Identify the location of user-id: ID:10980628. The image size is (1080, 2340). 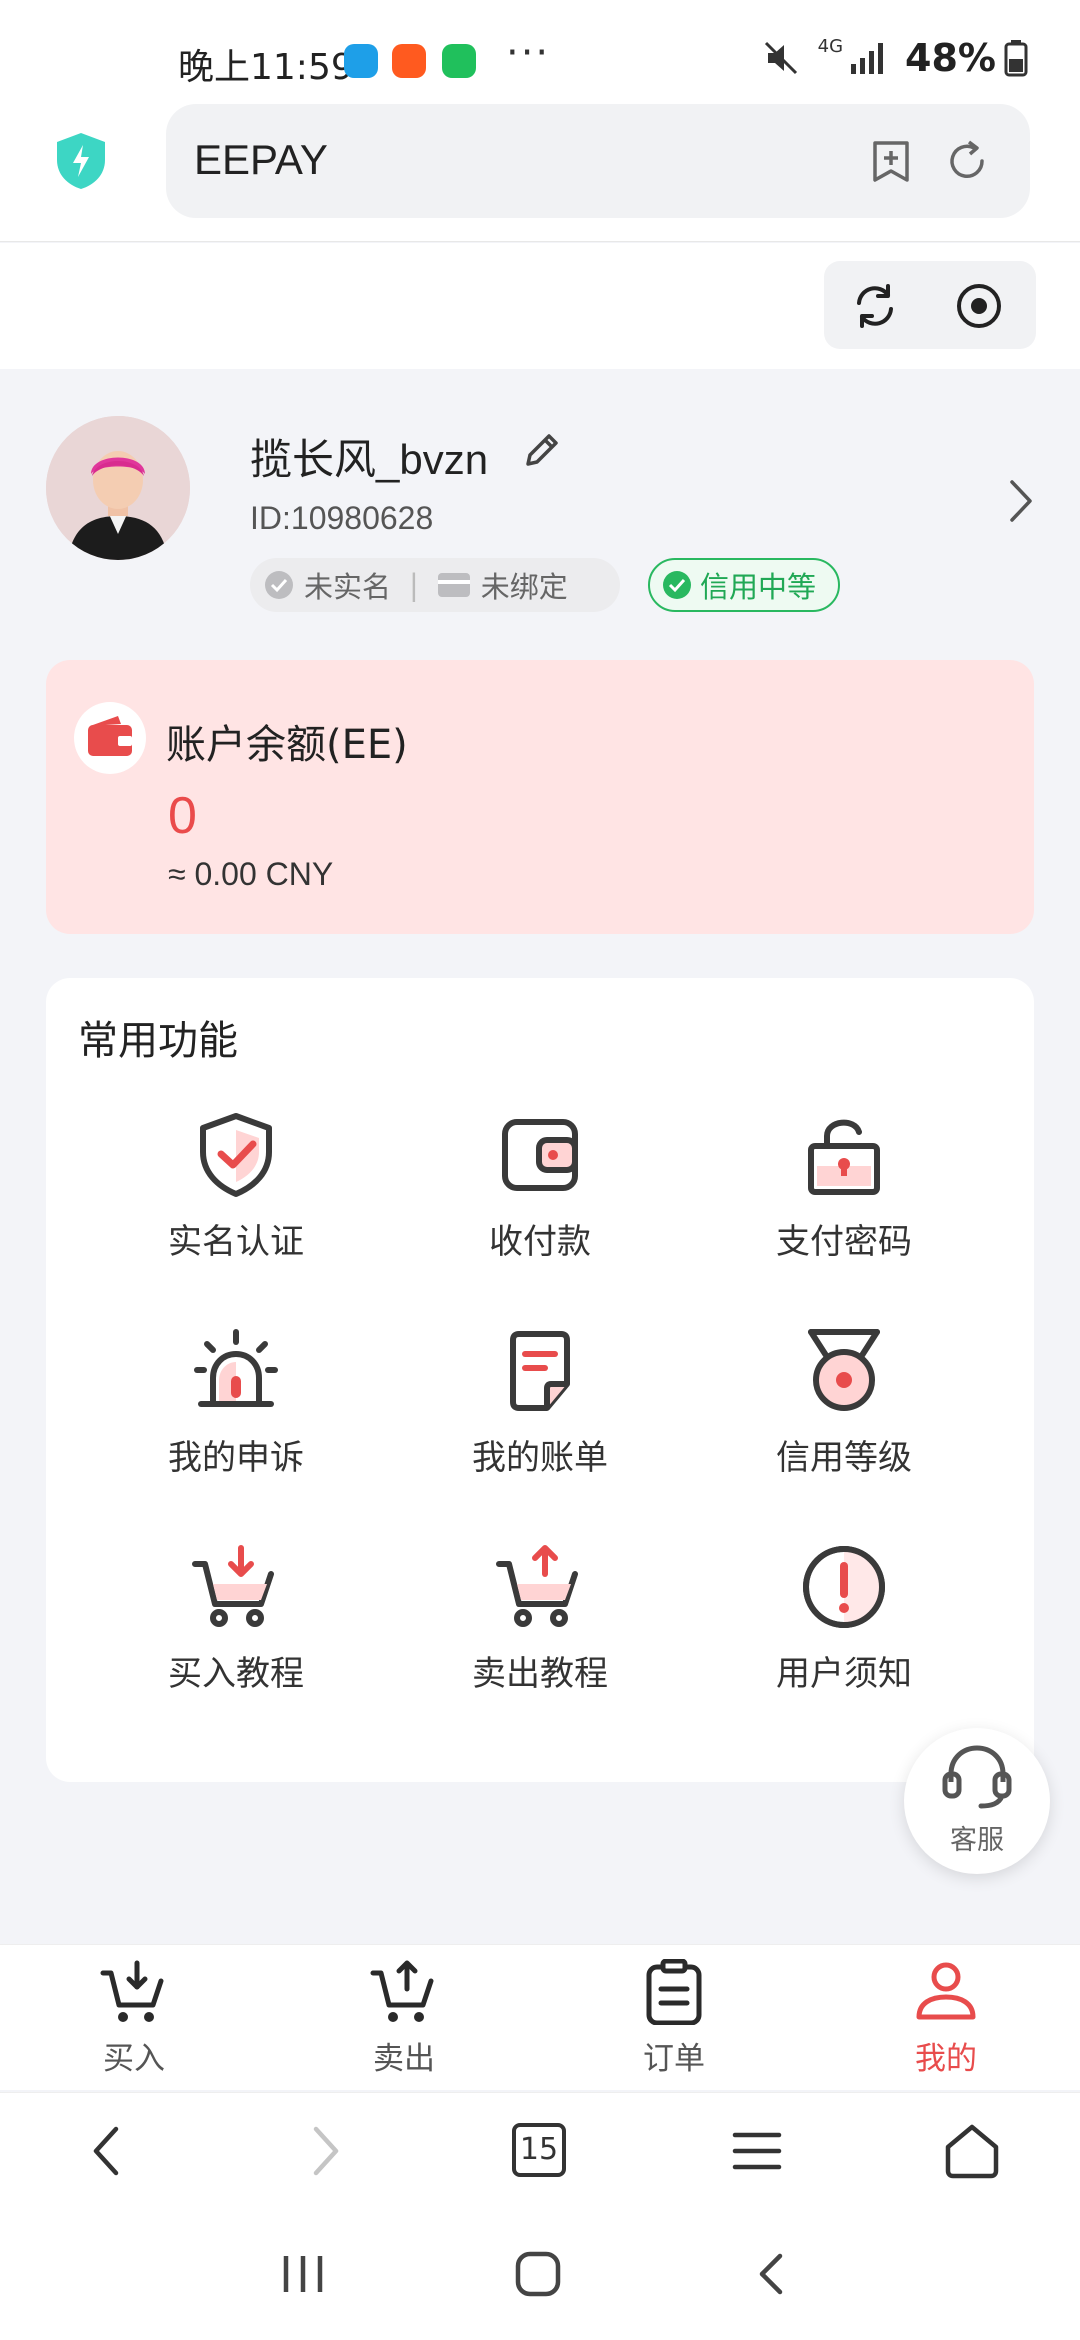
(342, 518).